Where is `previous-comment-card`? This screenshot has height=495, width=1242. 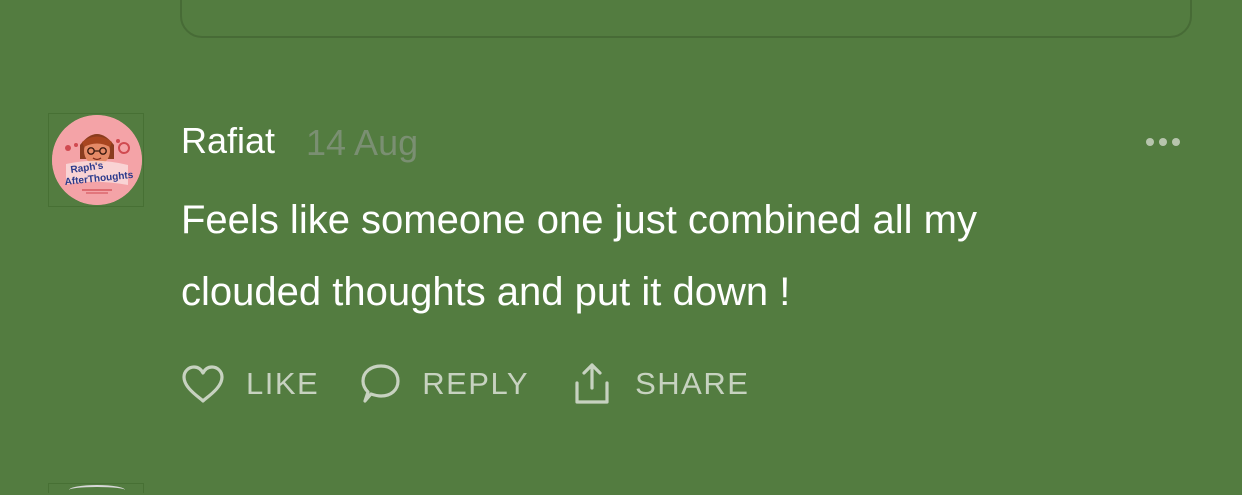 previous-comment-card is located at coordinates (686, 19).